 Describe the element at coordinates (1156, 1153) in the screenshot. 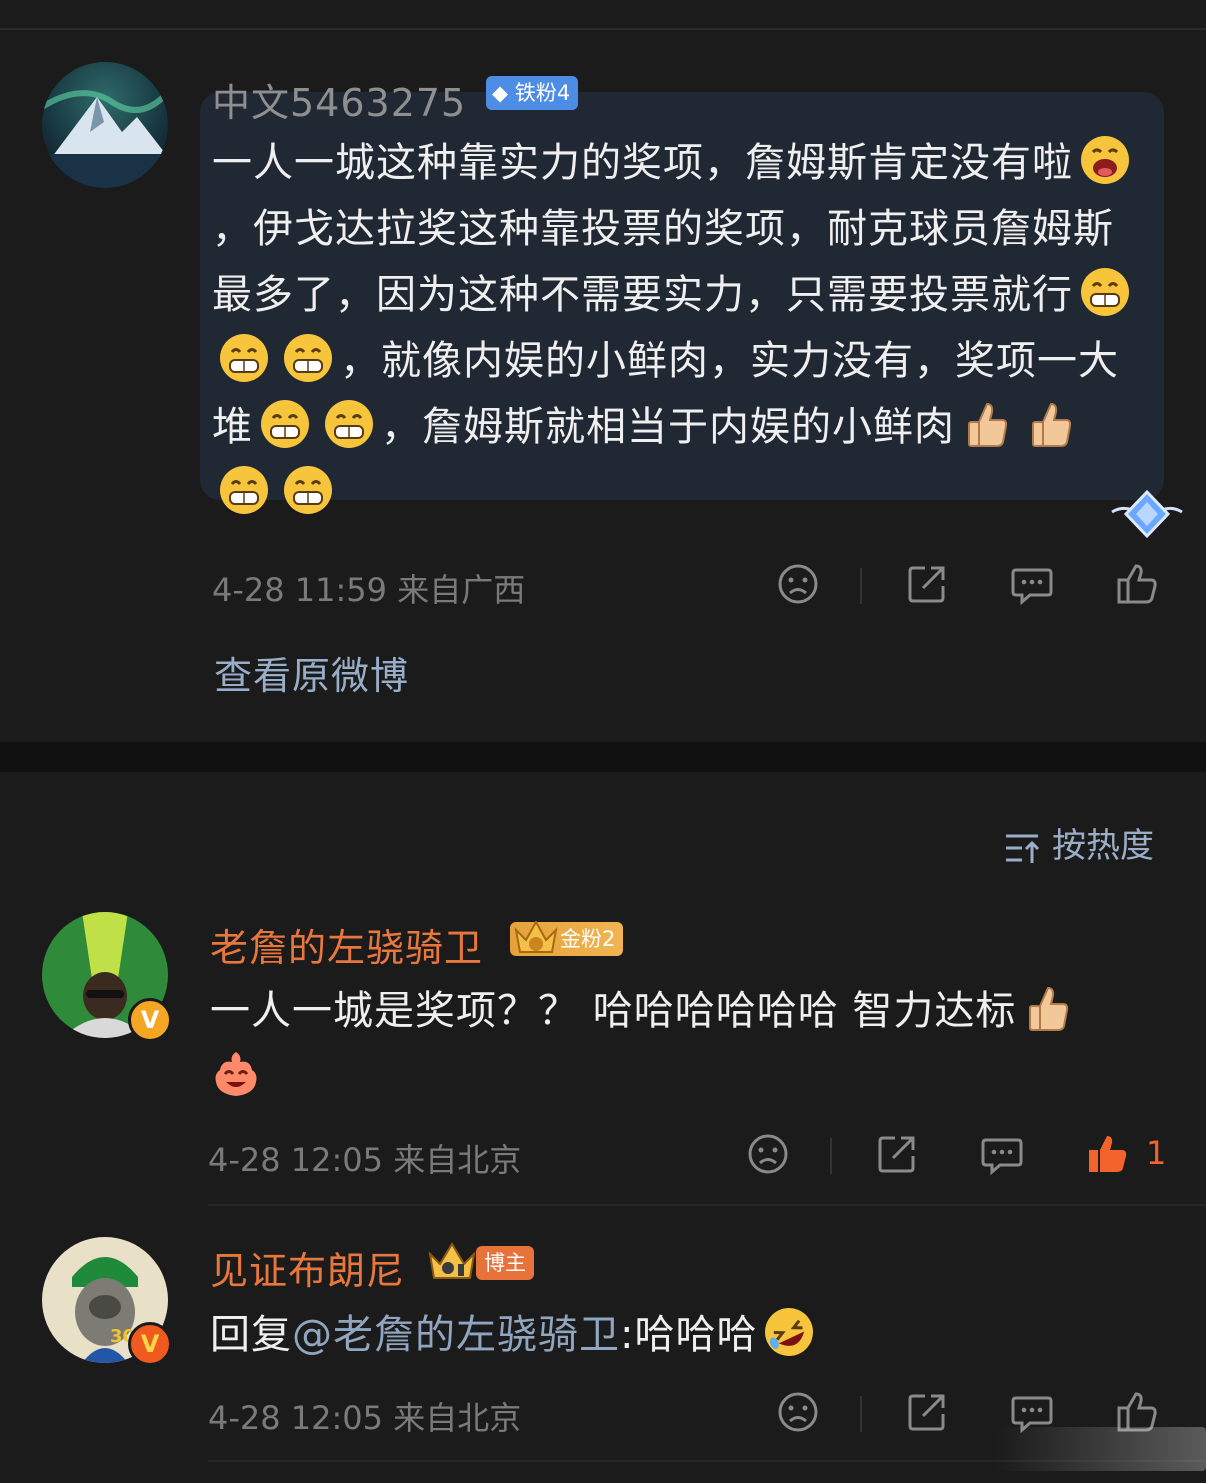

I see `like-count: 1` at that location.